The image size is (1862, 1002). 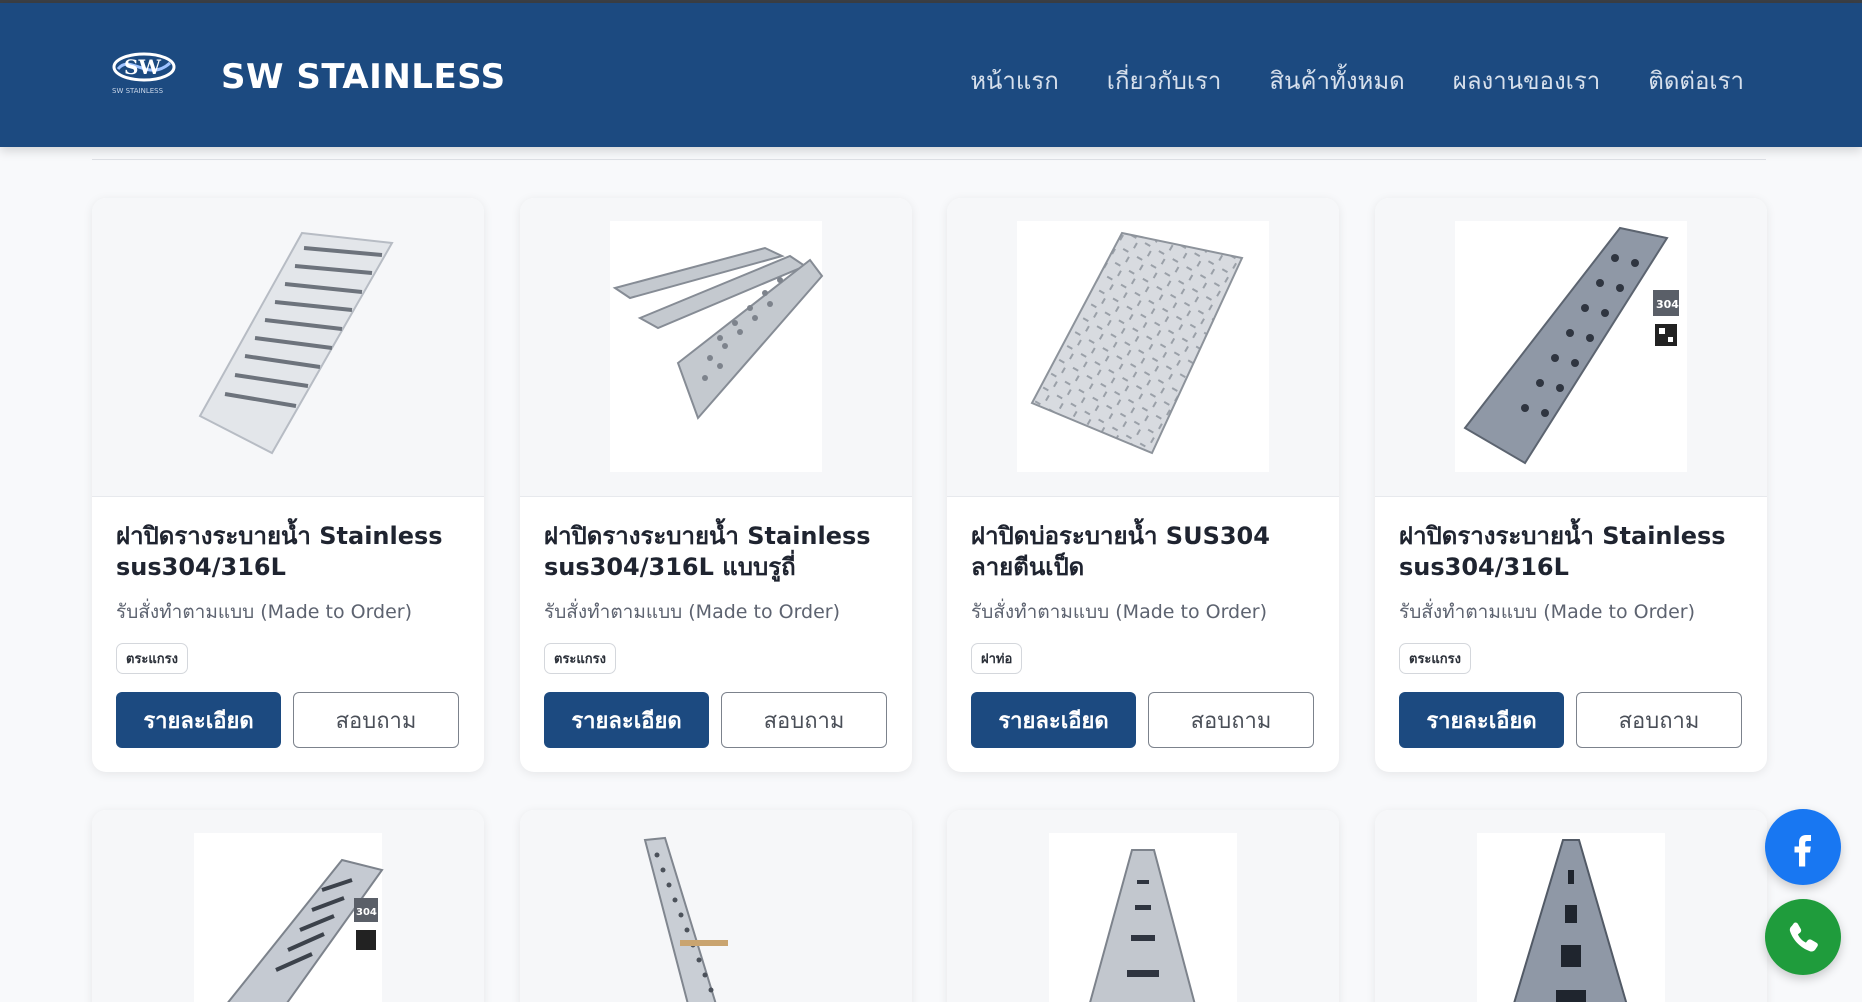 I want to click on phone-icon, so click(x=1803, y=937).